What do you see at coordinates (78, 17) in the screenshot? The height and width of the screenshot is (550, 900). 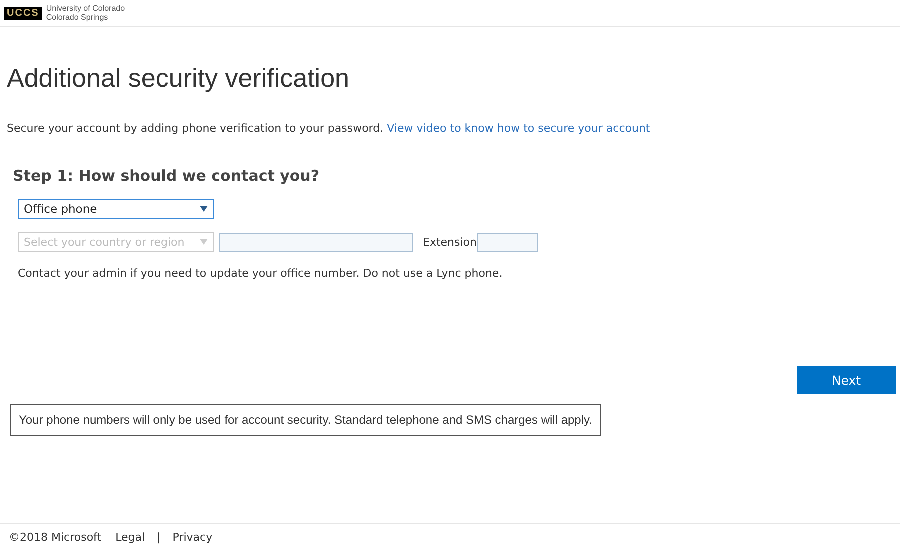 I see `logo-text: Colorado Springs` at bounding box center [78, 17].